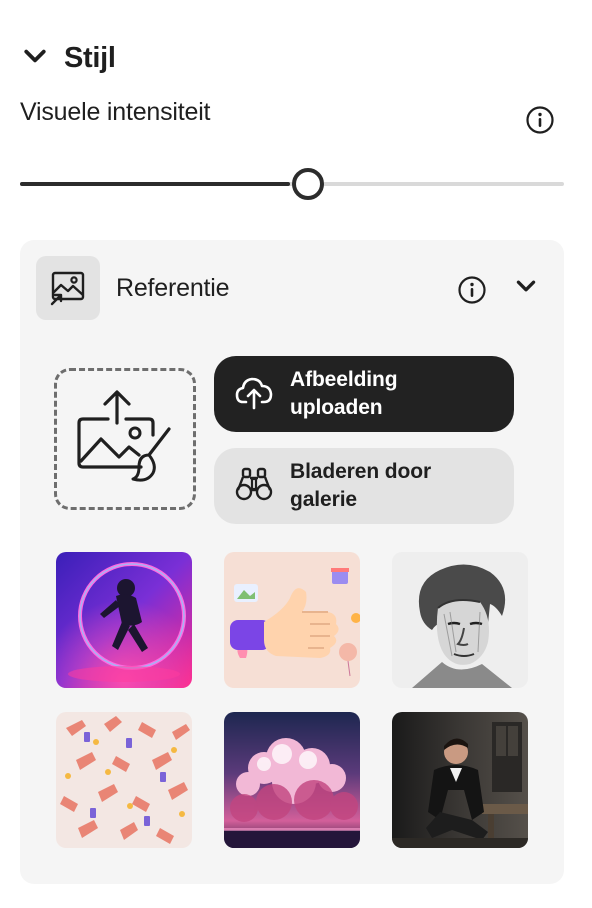 The image size is (592, 908). What do you see at coordinates (361, 485) in the screenshot?
I see `browse-button-label: Bladeren door galerie` at bounding box center [361, 485].